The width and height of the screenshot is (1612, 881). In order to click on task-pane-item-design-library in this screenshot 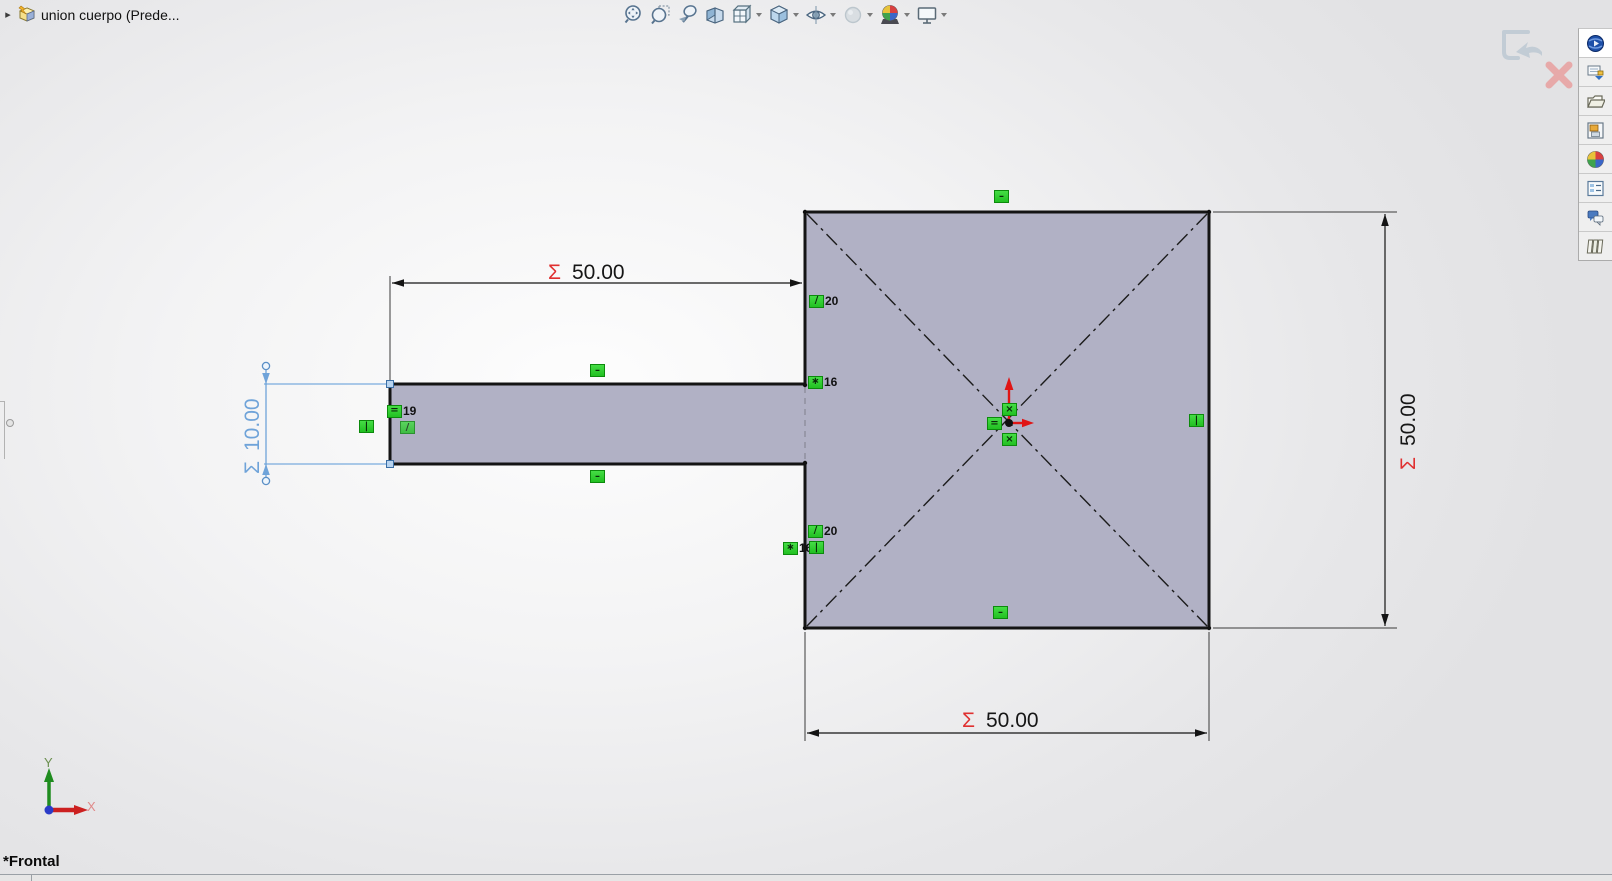, I will do `click(1595, 72)`.